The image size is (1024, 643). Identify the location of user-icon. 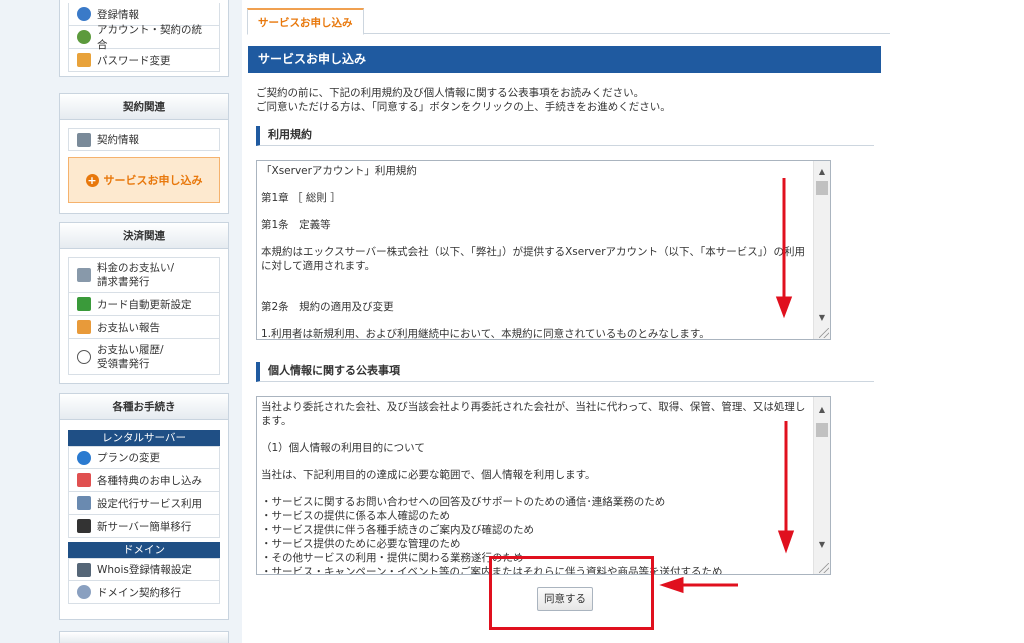
(84, 14).